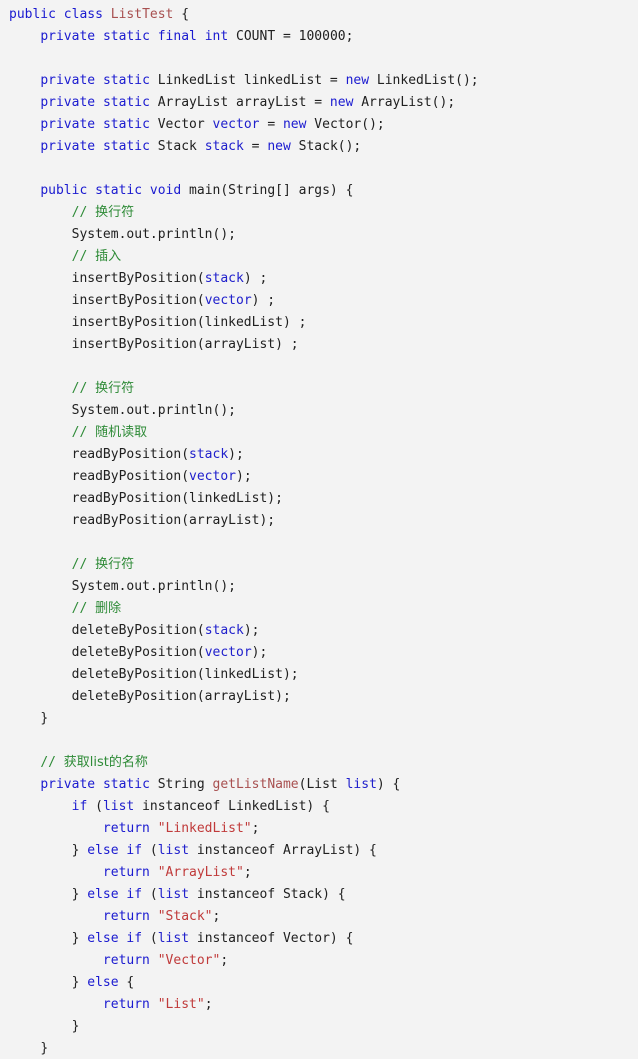  I want to click on code-token-plain: LinkedList();, so click(427, 80).